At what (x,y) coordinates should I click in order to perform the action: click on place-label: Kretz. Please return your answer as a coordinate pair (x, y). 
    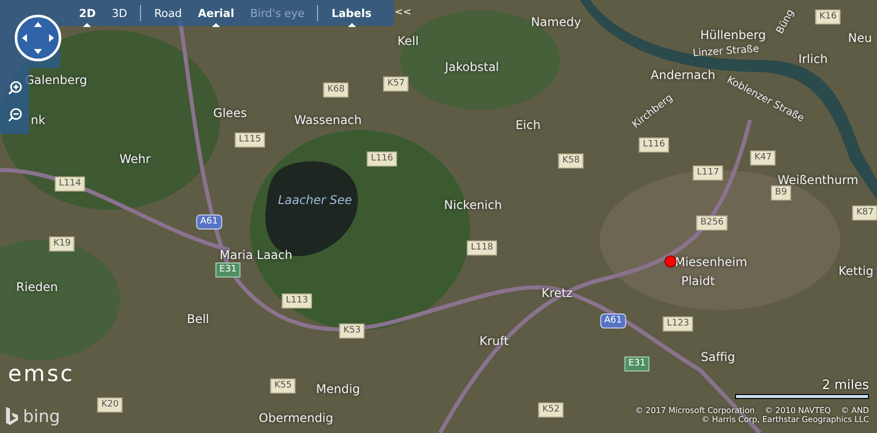
    Looking at the image, I should click on (557, 293).